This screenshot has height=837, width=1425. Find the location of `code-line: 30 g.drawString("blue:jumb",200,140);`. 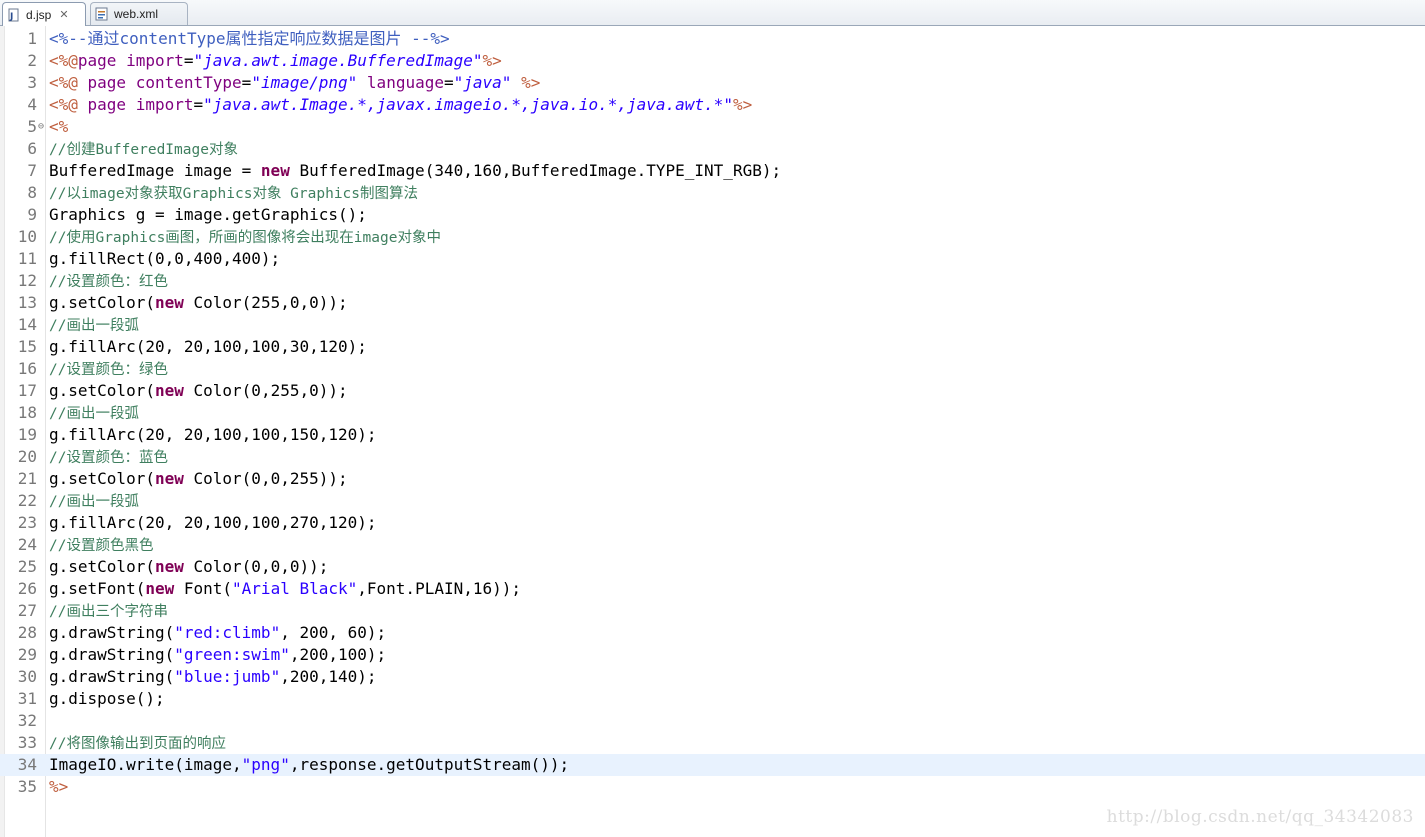

code-line: 30 g.drawString("blue:jumb",200,140); is located at coordinates (712, 677).